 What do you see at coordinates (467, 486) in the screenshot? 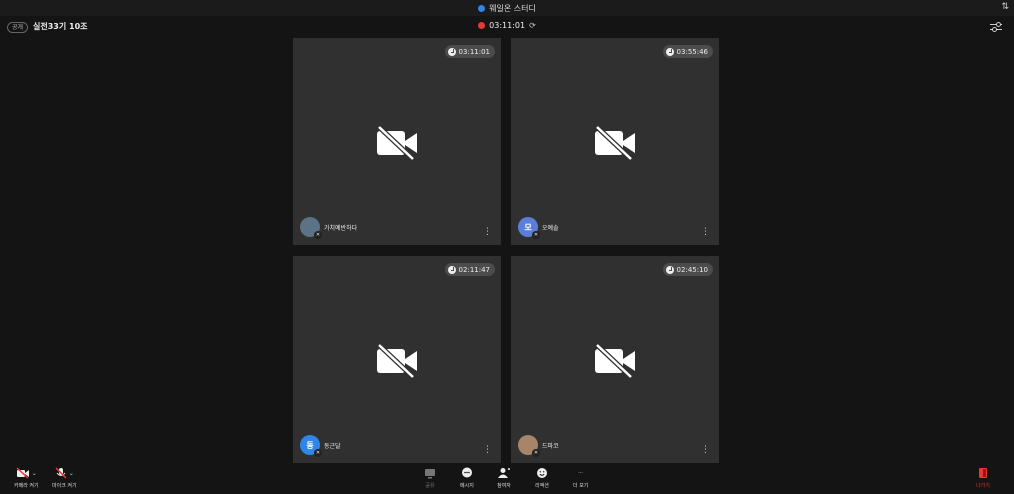
I see `message-label: 메시지` at bounding box center [467, 486].